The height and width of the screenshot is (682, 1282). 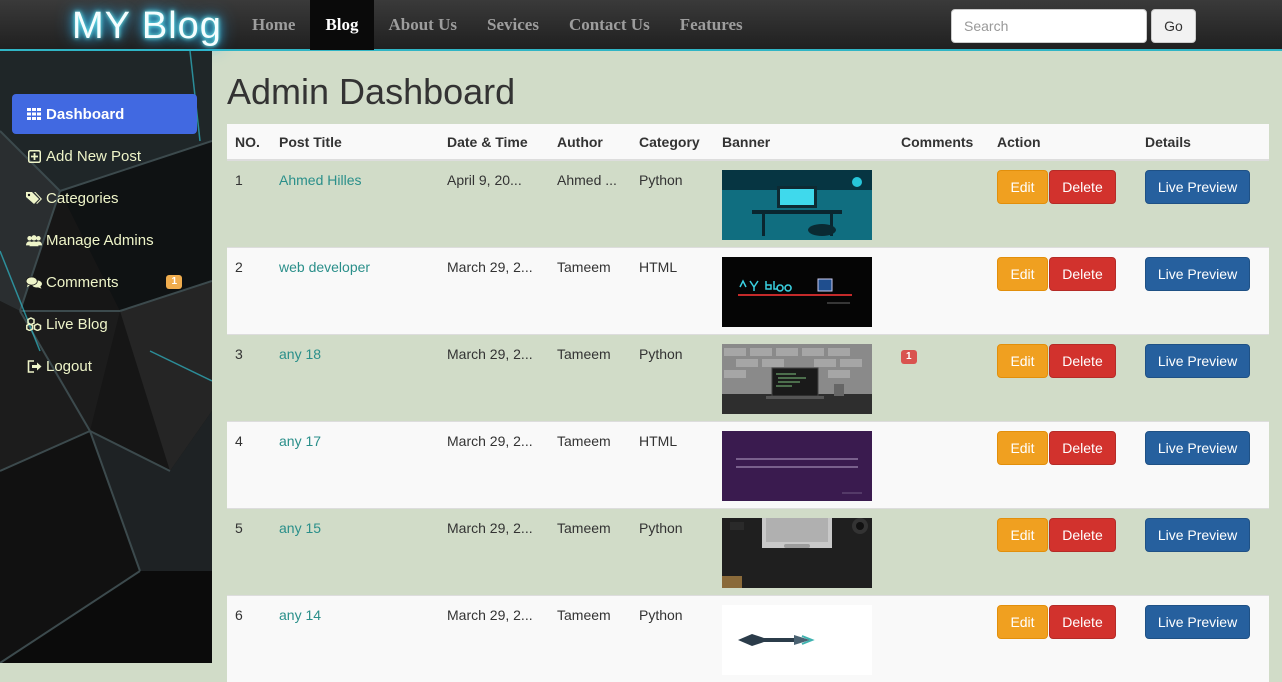 I want to click on post-title-link: any 14, so click(x=300, y=615).